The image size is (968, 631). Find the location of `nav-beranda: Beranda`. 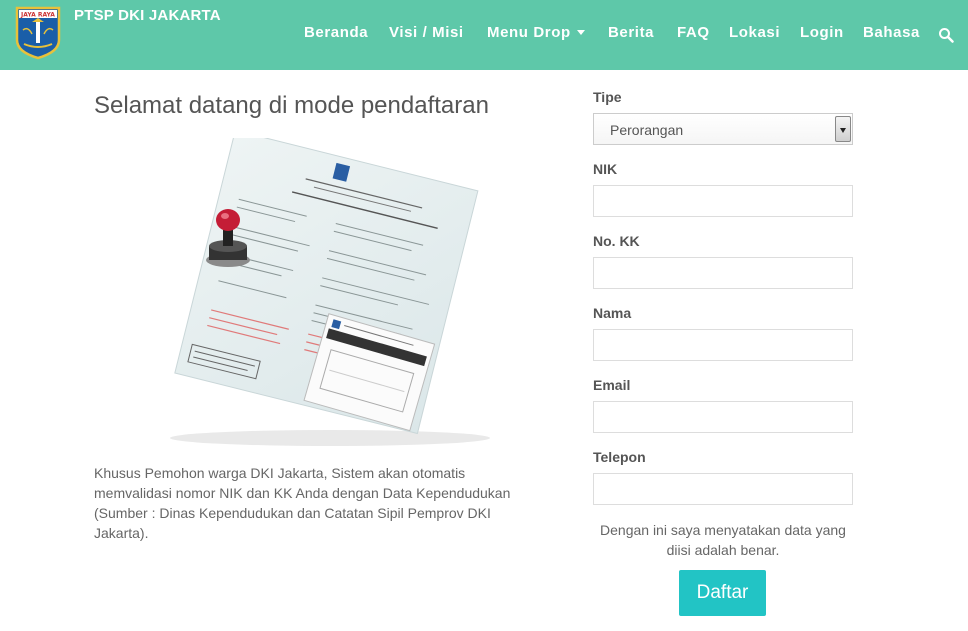

nav-beranda: Beranda is located at coordinates (336, 32).